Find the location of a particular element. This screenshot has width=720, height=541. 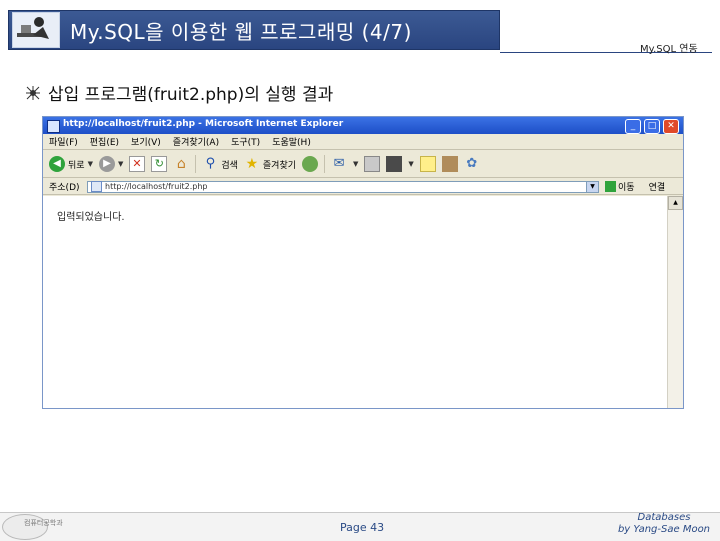

links-button: 연결 is located at coordinates (657, 186).